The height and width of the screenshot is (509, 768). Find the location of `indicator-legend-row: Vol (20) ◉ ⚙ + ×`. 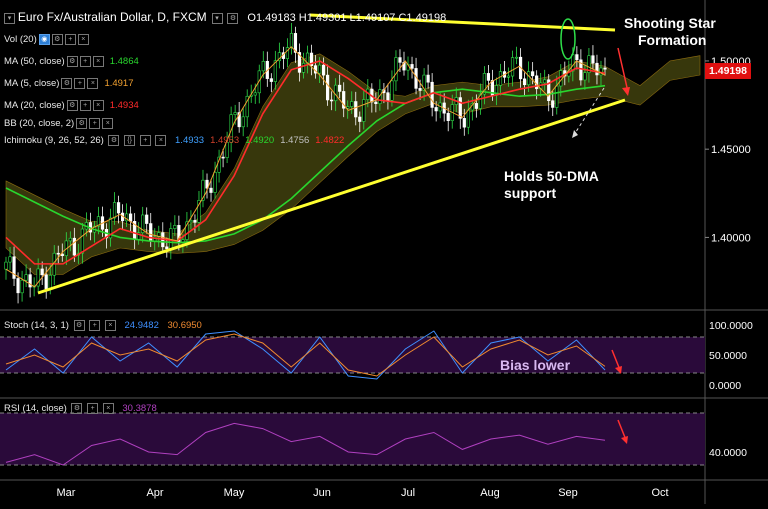

indicator-legend-row: Vol (20) ◉ ⚙ + × is located at coordinates (49, 39).